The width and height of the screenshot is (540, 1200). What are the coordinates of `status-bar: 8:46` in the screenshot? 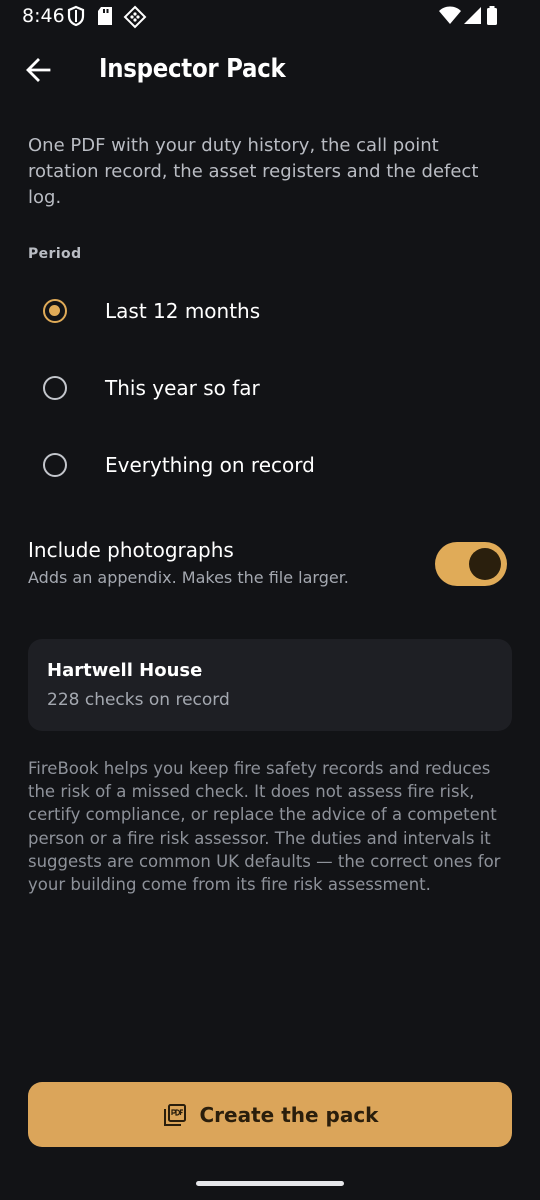 It's located at (270, 17).